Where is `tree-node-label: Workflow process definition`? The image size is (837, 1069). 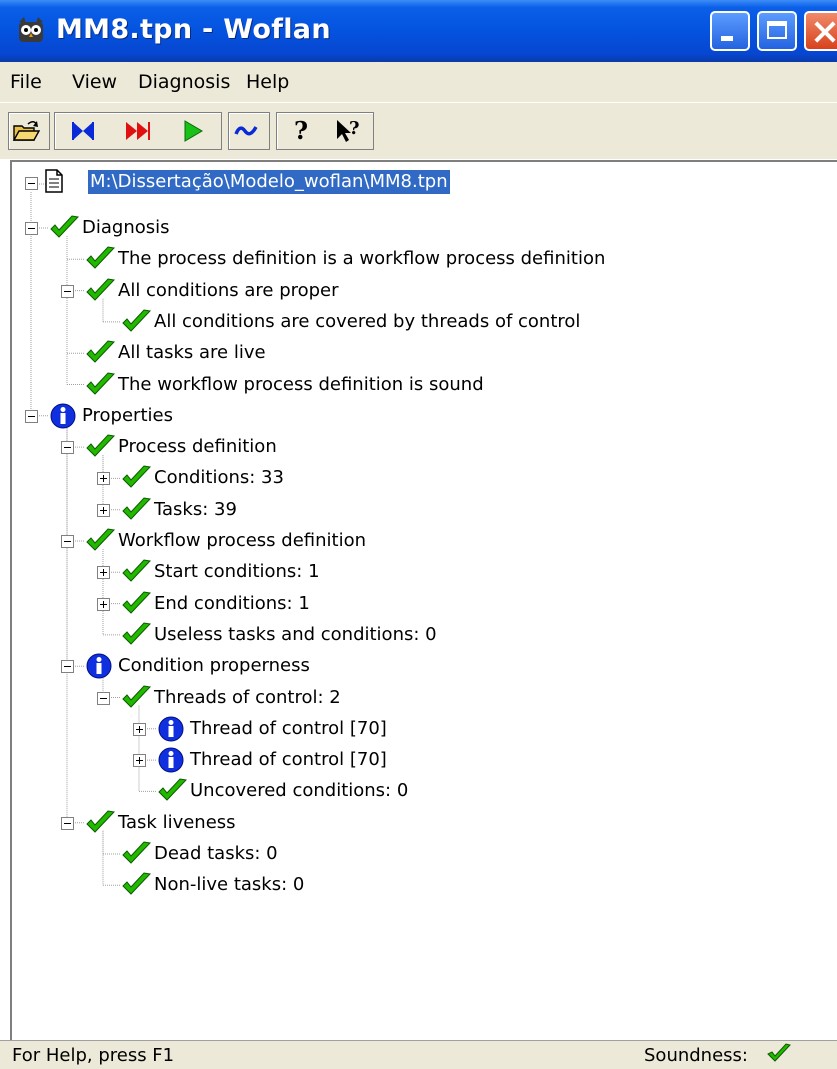
tree-node-label: Workflow process definition is located at coordinates (242, 541).